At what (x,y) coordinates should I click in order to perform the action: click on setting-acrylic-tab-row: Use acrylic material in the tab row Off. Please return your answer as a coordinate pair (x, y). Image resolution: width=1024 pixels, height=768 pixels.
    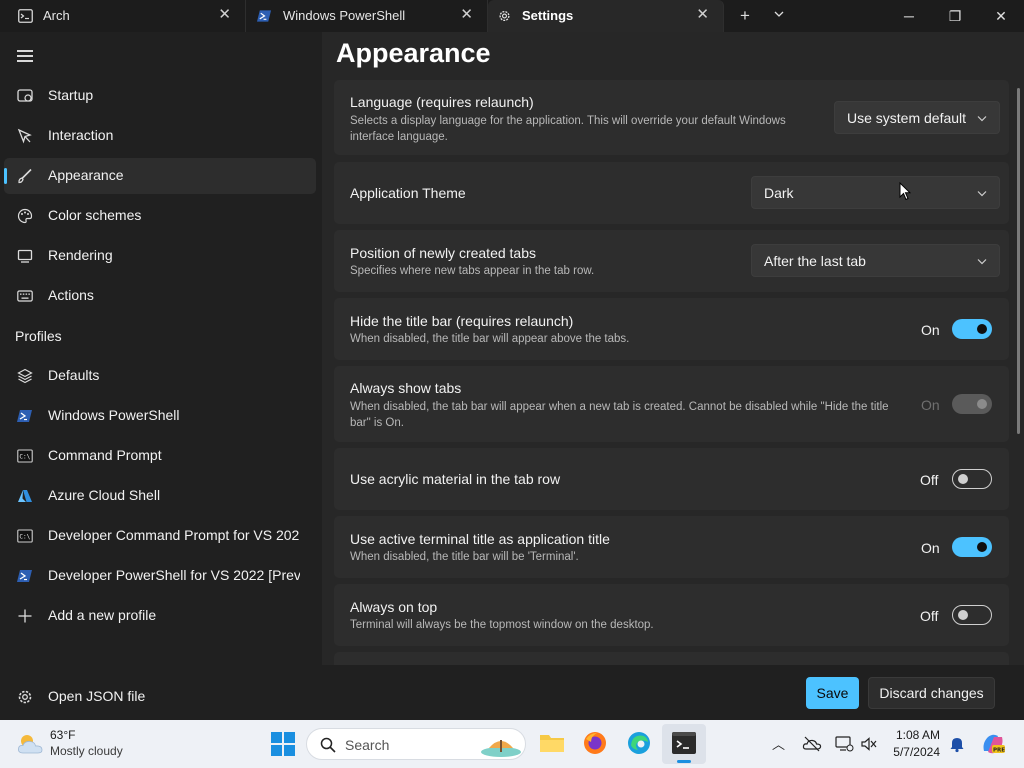
    Looking at the image, I should click on (671, 479).